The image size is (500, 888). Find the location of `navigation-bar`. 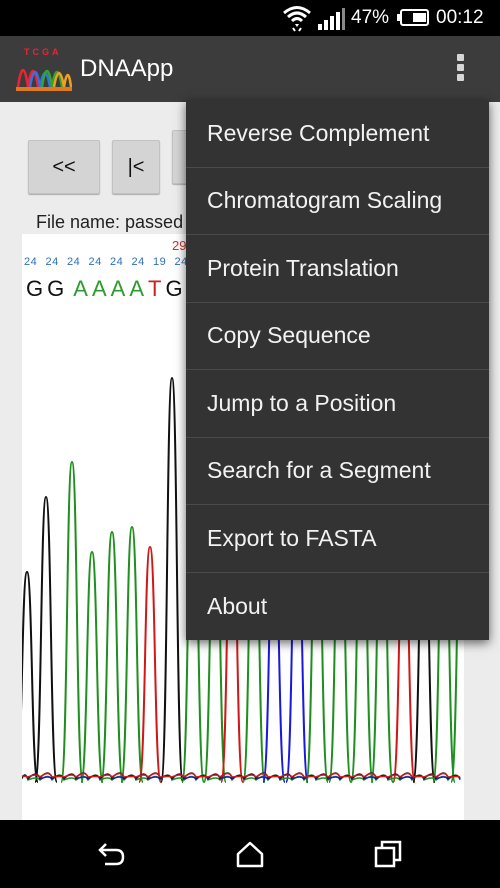

navigation-bar is located at coordinates (250, 854).